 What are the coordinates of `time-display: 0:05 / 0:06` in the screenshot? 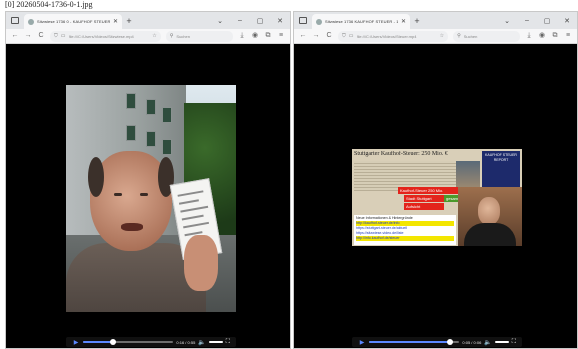 It's located at (472, 342).